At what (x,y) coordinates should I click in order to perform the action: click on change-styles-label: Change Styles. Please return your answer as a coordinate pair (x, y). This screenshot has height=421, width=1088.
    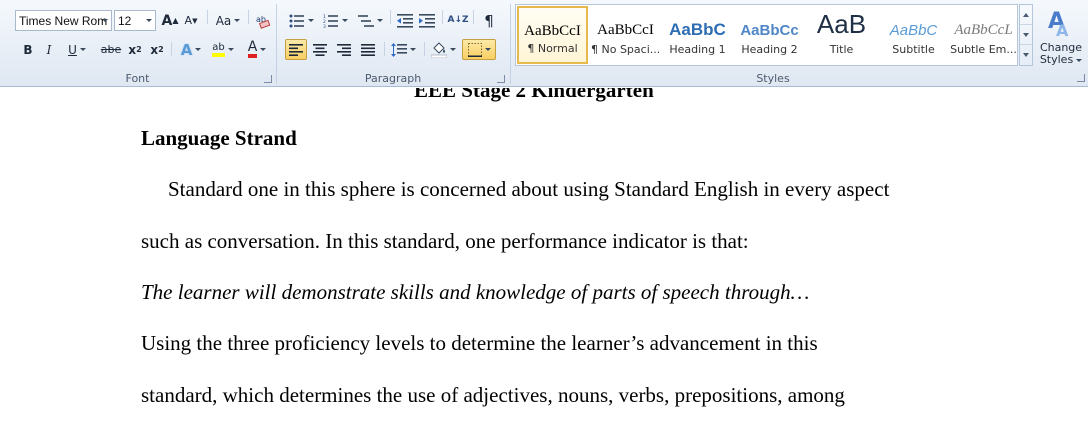
    Looking at the image, I should click on (1061, 54).